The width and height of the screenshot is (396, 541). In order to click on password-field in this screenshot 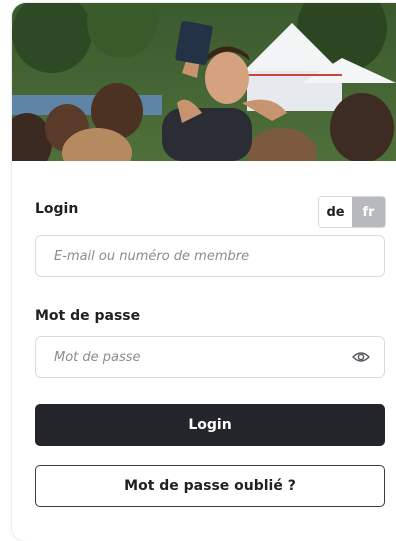, I will do `click(210, 357)`.